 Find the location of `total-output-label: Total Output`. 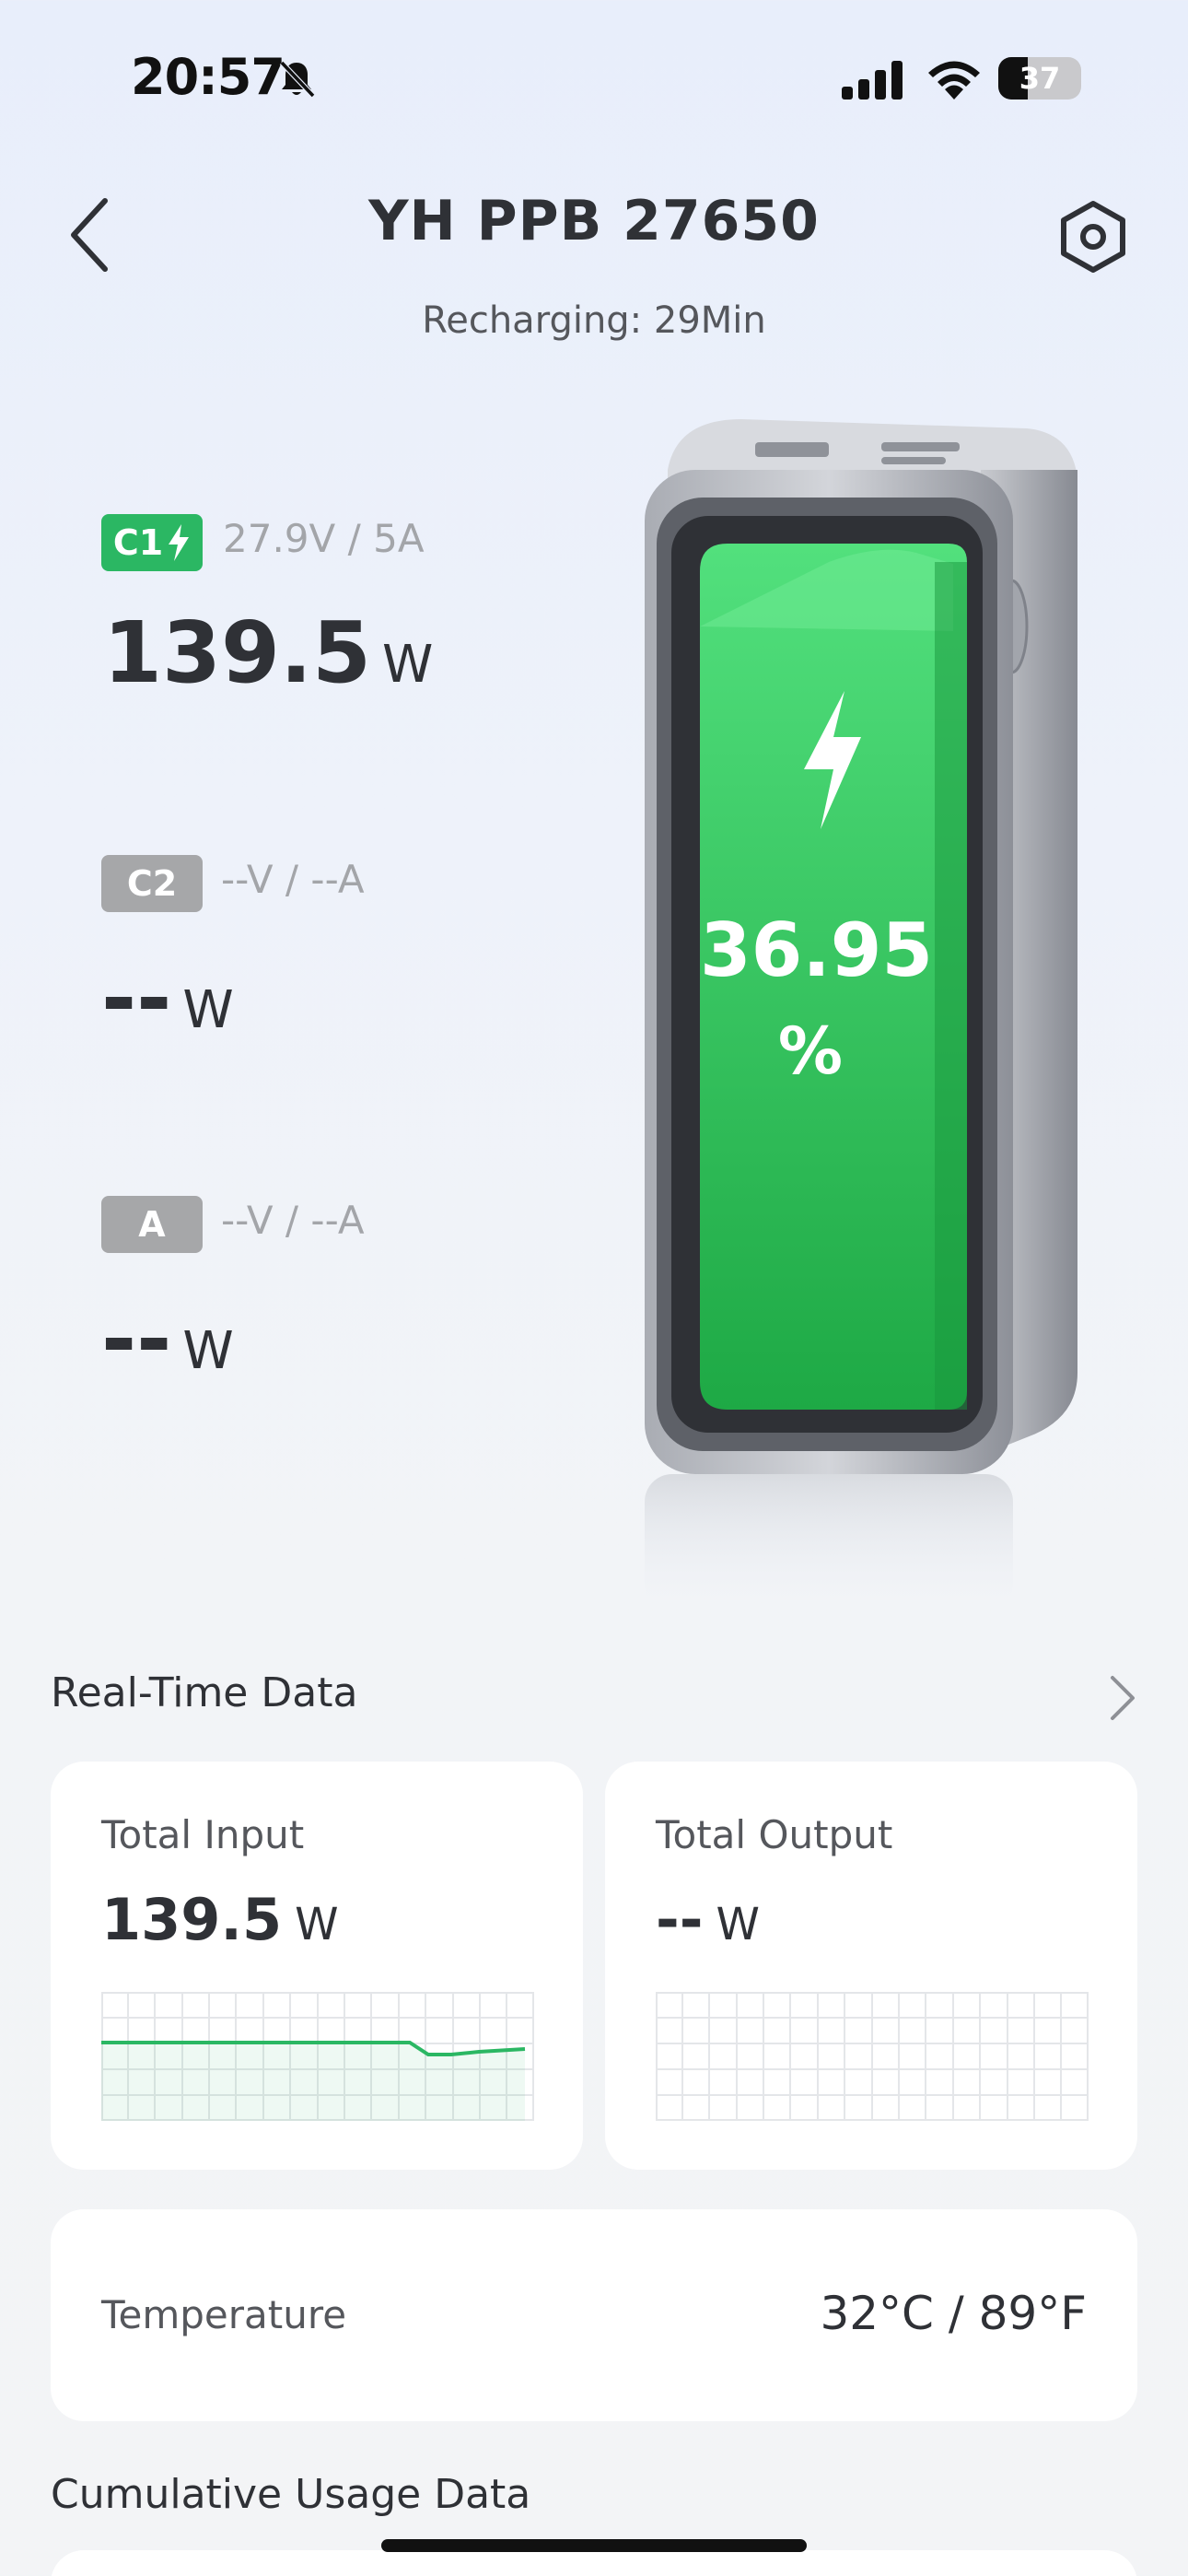

total-output-label: Total Output is located at coordinates (774, 1834).